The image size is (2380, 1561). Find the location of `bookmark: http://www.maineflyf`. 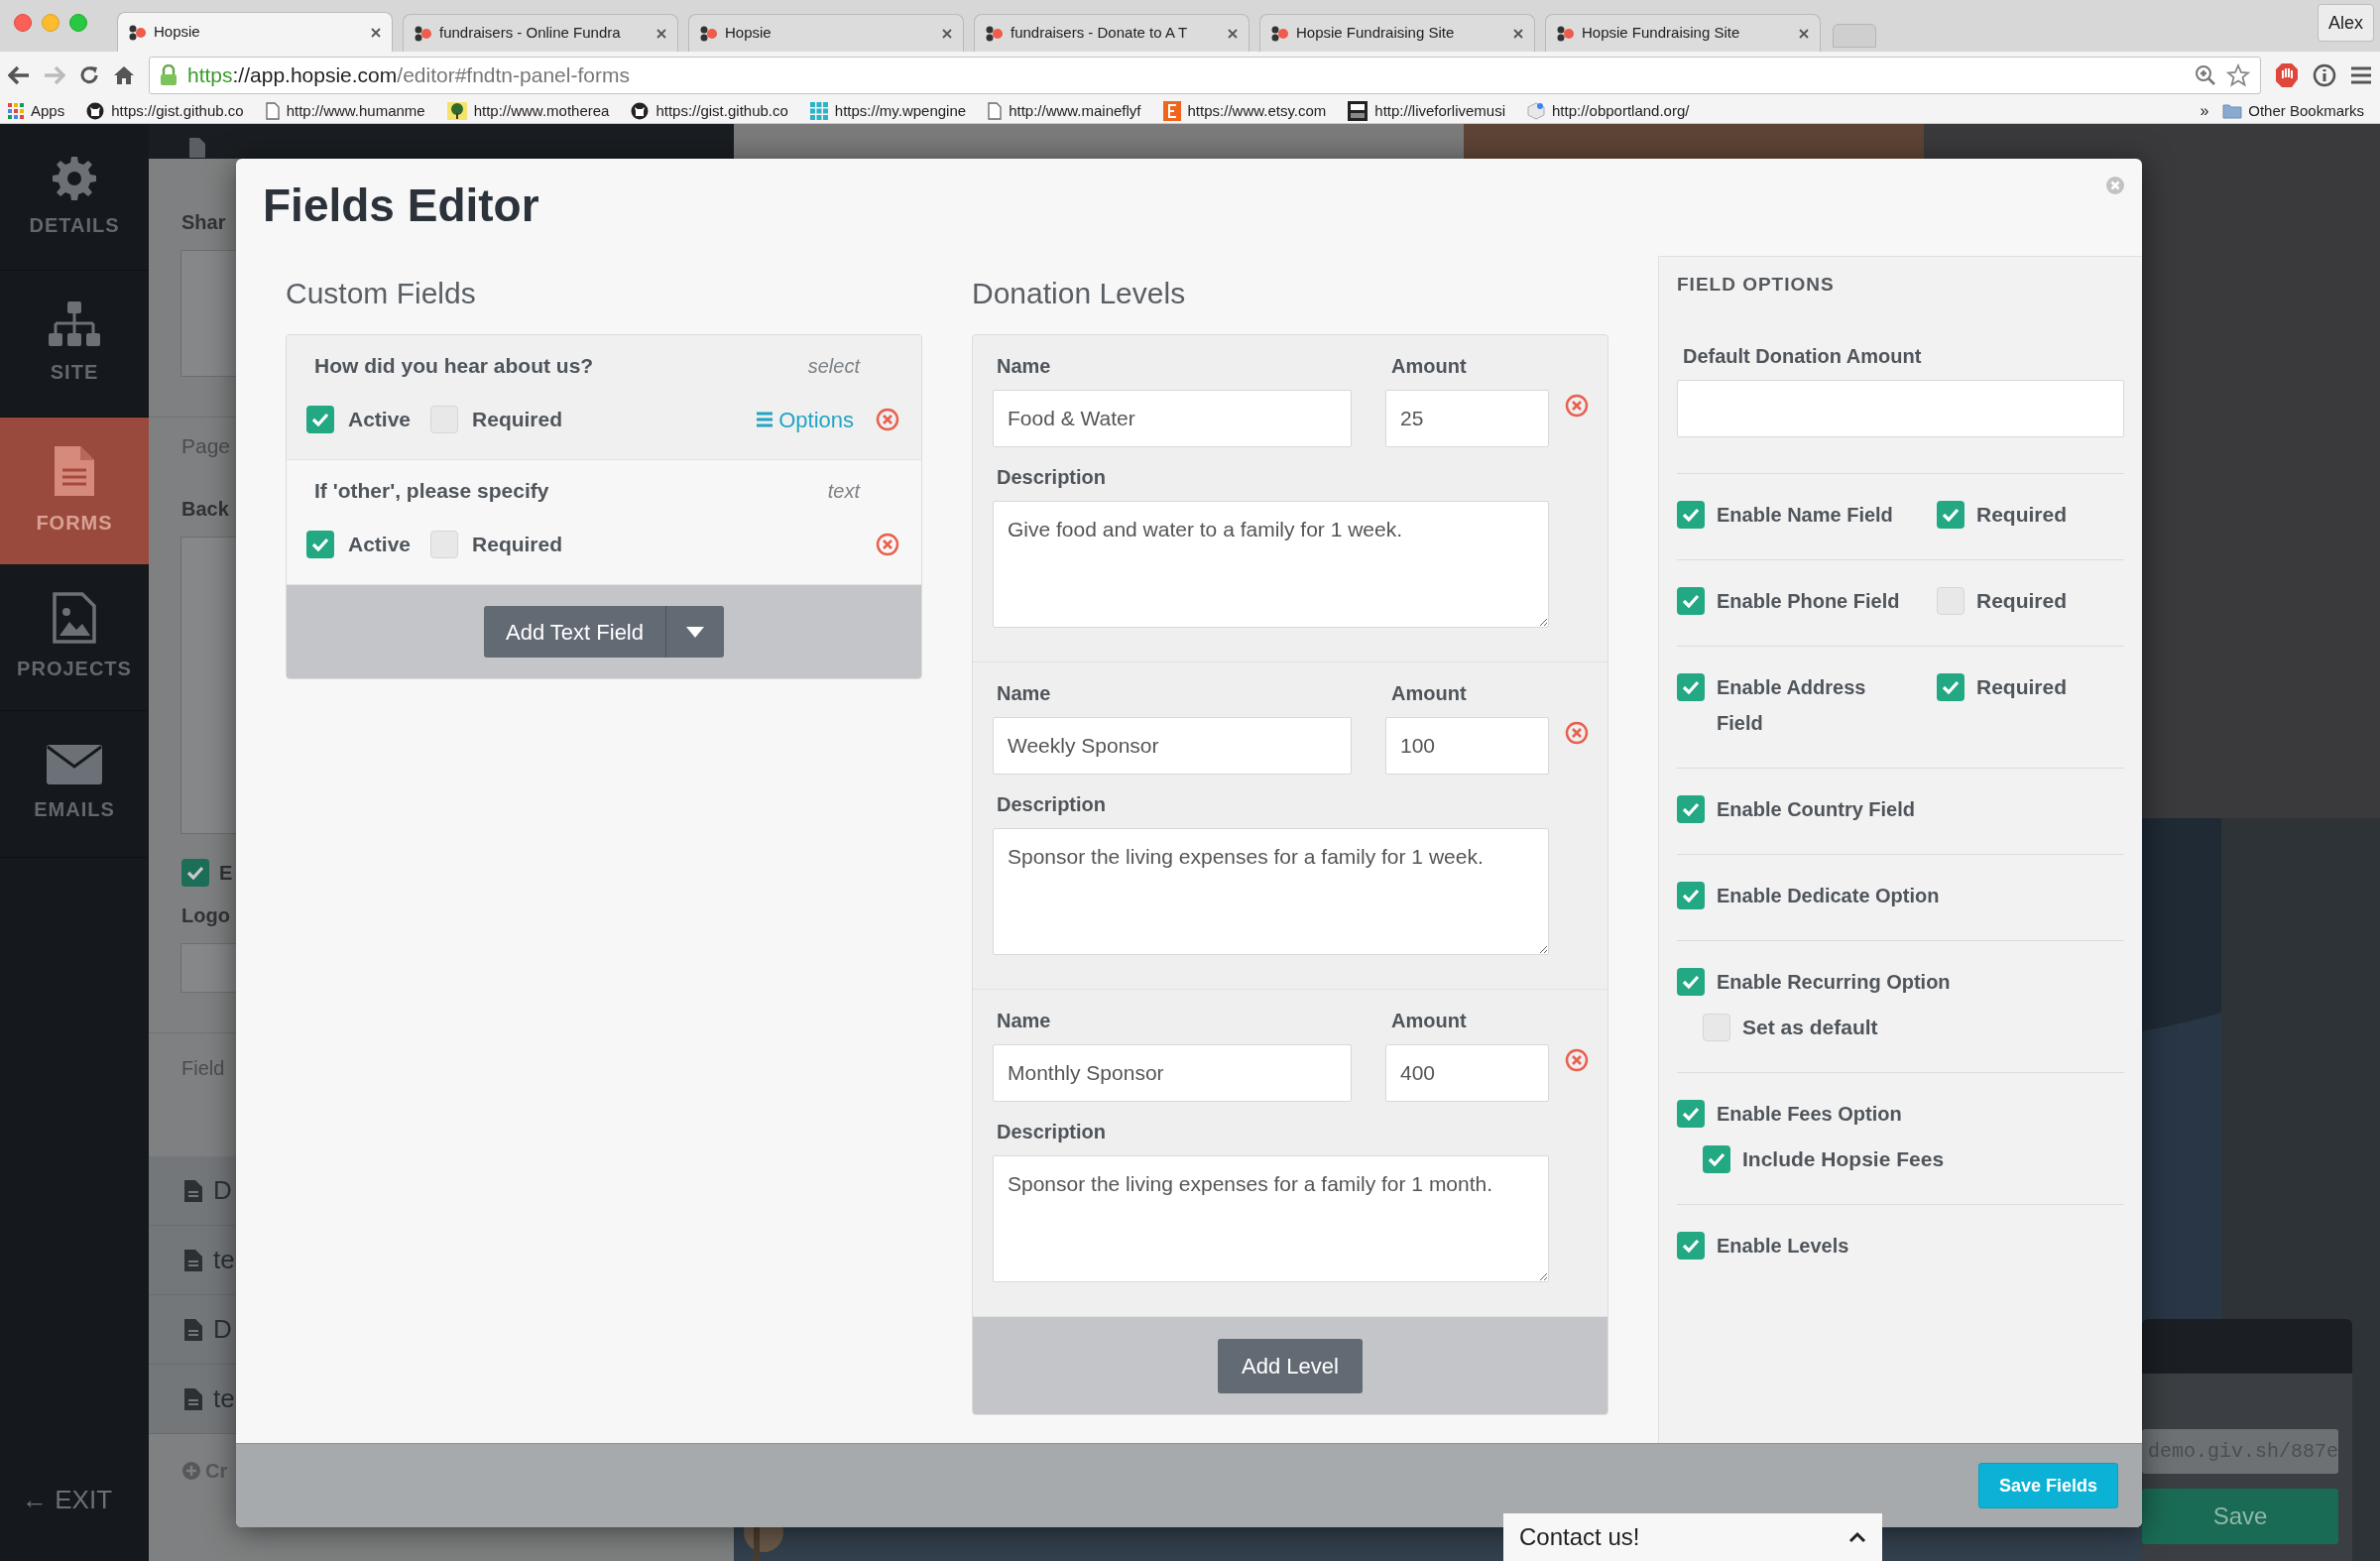

bookmark: http://www.maineflyf is located at coordinates (1064, 111).